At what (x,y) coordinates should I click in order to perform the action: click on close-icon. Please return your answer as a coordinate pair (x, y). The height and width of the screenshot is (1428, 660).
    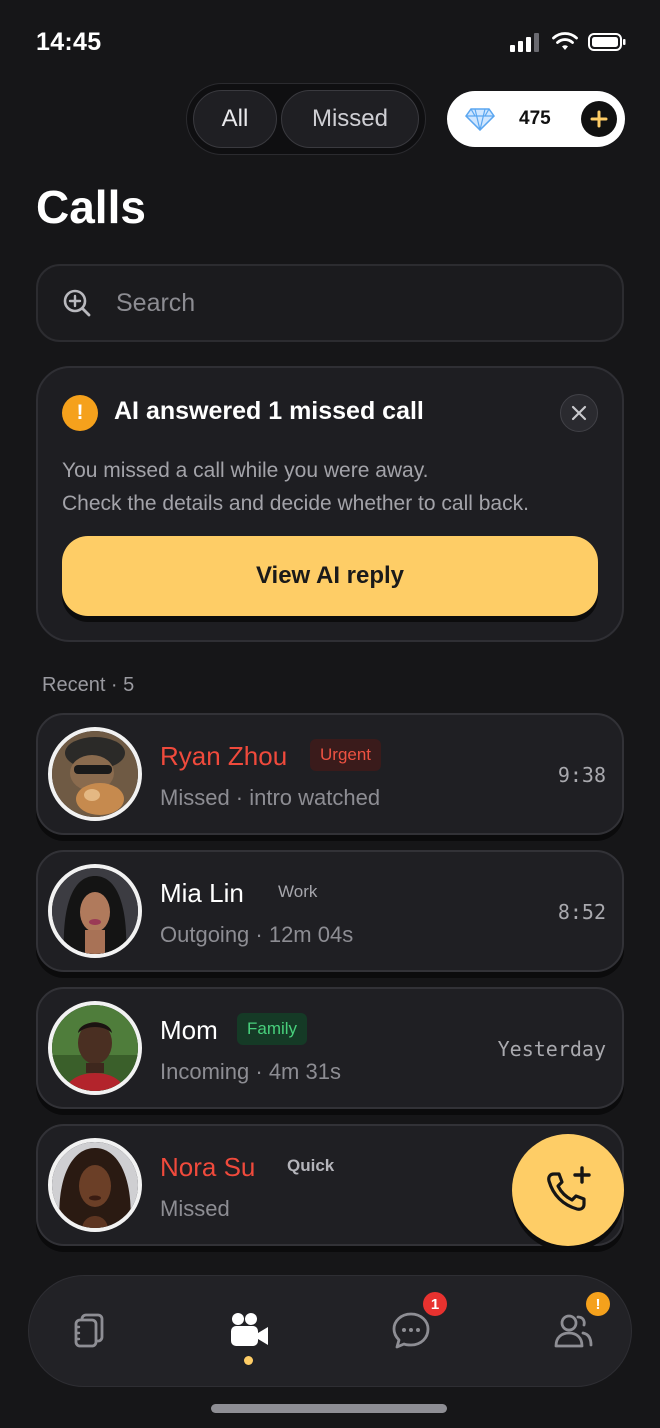
    Looking at the image, I should click on (579, 413).